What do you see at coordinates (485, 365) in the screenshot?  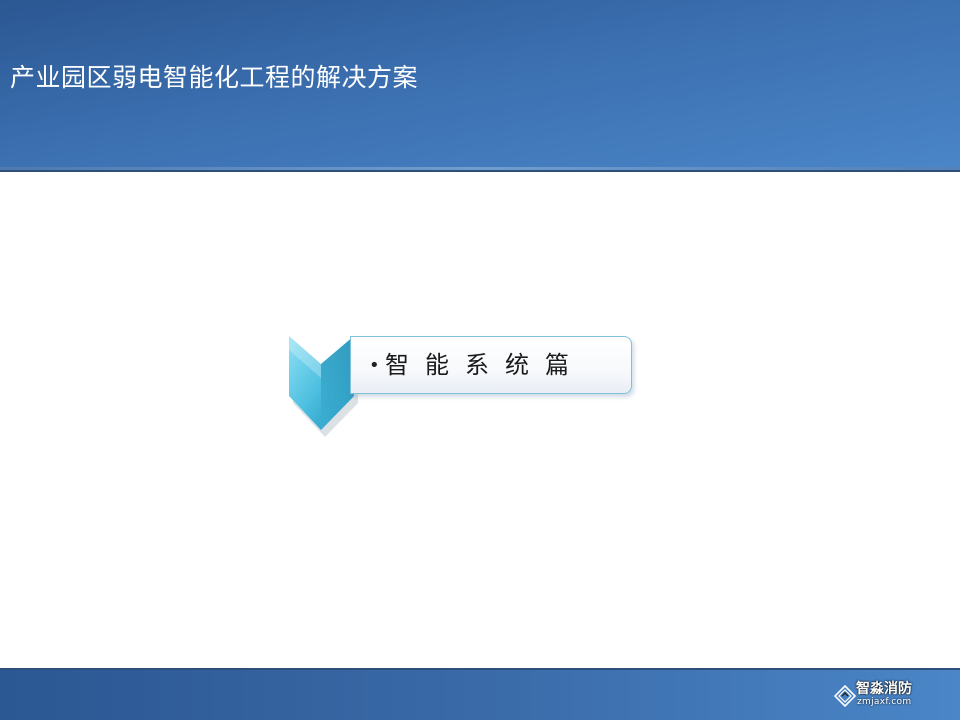 I see `section-label: 智能系统篇` at bounding box center [485, 365].